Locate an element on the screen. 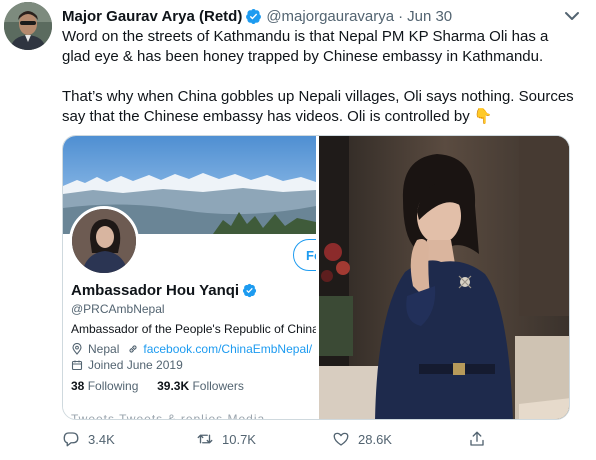 The height and width of the screenshot is (460, 596). like-button: 28.6K is located at coordinates (362, 439).